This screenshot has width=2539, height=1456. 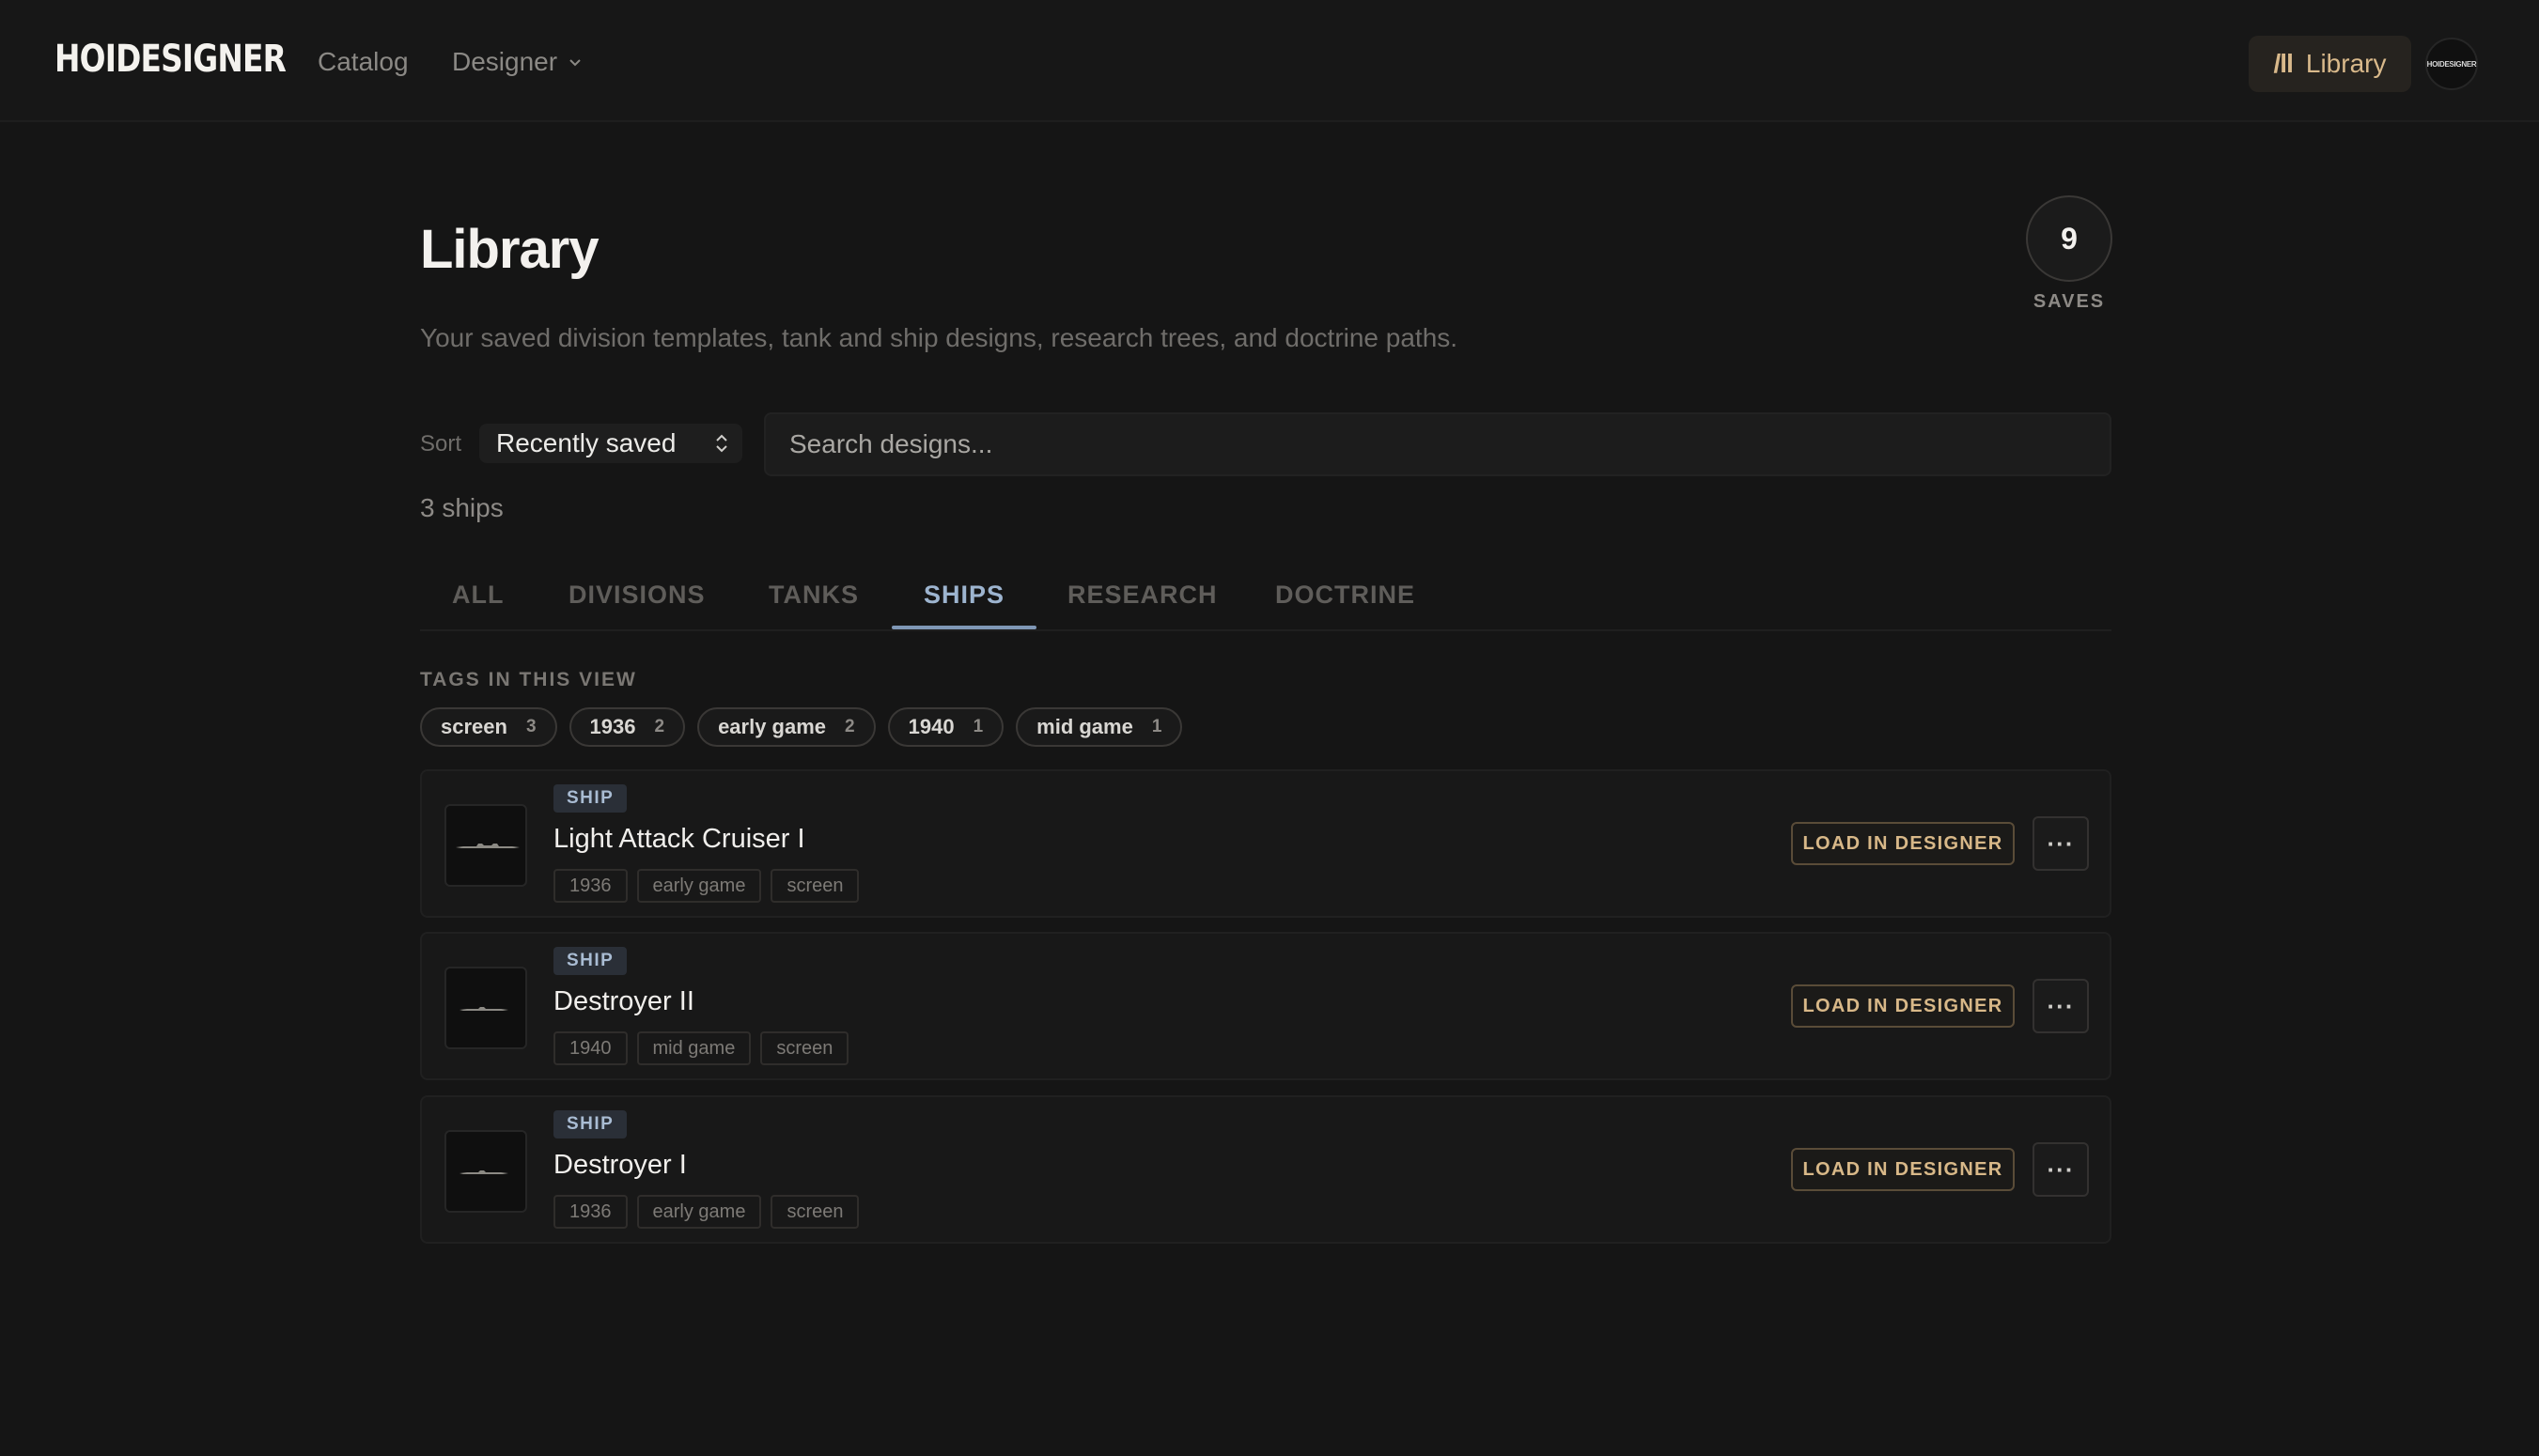 I want to click on tab-doctrine: DOCTRINE, so click(x=1345, y=595).